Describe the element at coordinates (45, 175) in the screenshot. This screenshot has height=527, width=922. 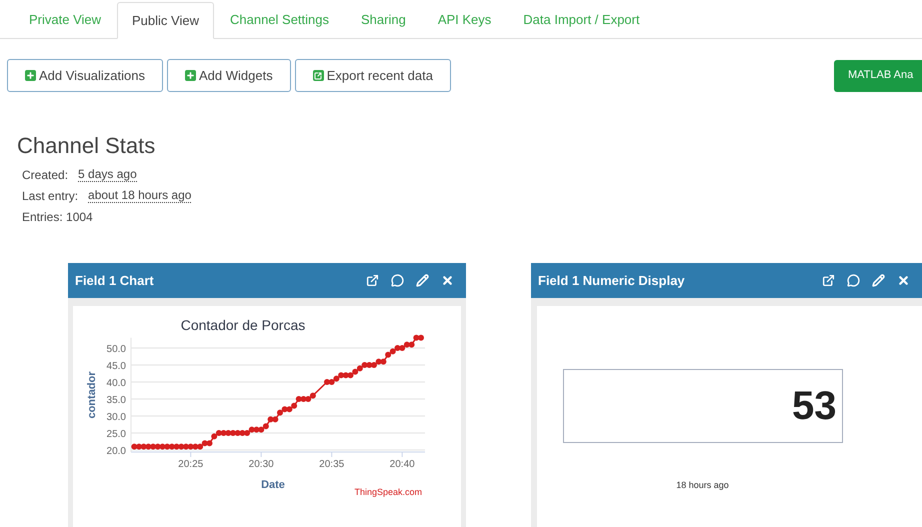
I see `stat-label: Created:` at that location.